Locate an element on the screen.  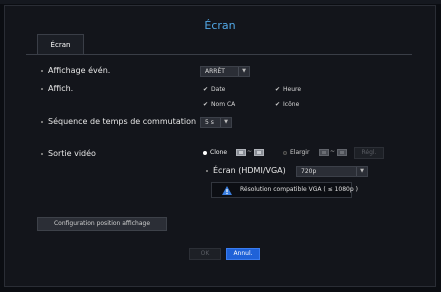
screen-hdmi-vga-label: Écran (HDMI/VGA) is located at coordinates (249, 170).